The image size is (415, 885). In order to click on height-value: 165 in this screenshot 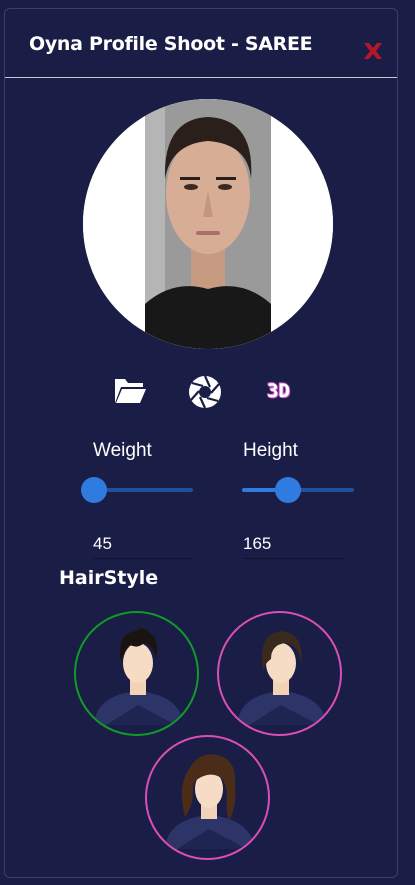, I will do `click(257, 543)`.